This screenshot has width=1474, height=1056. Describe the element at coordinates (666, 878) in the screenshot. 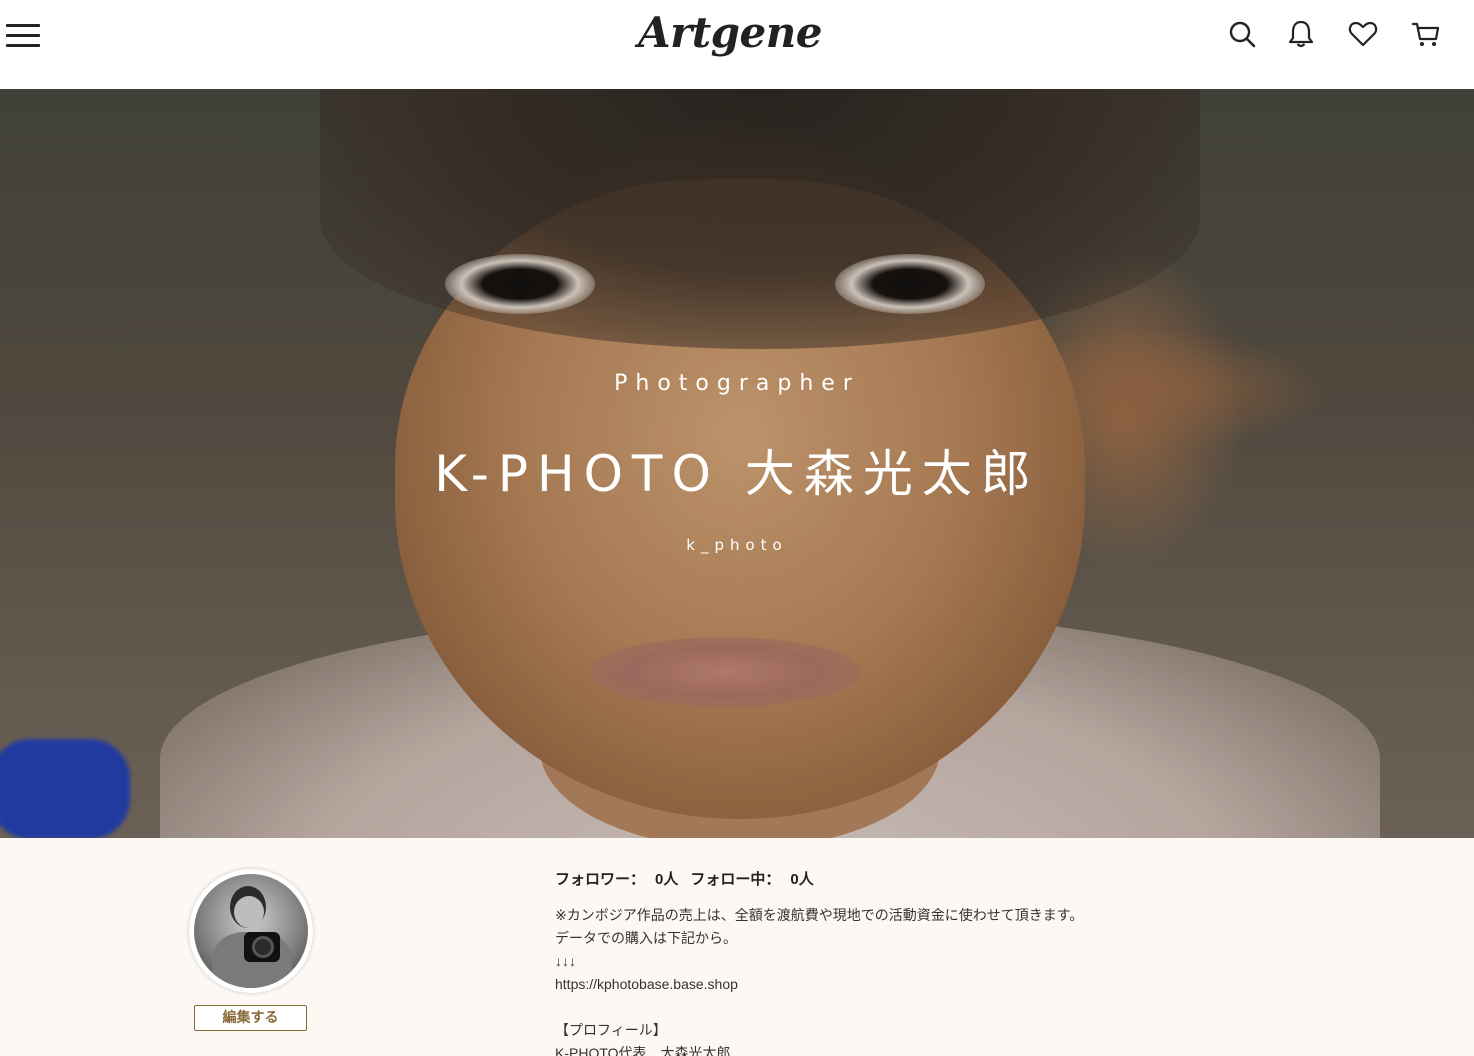

I see `followers-count: 0人` at that location.